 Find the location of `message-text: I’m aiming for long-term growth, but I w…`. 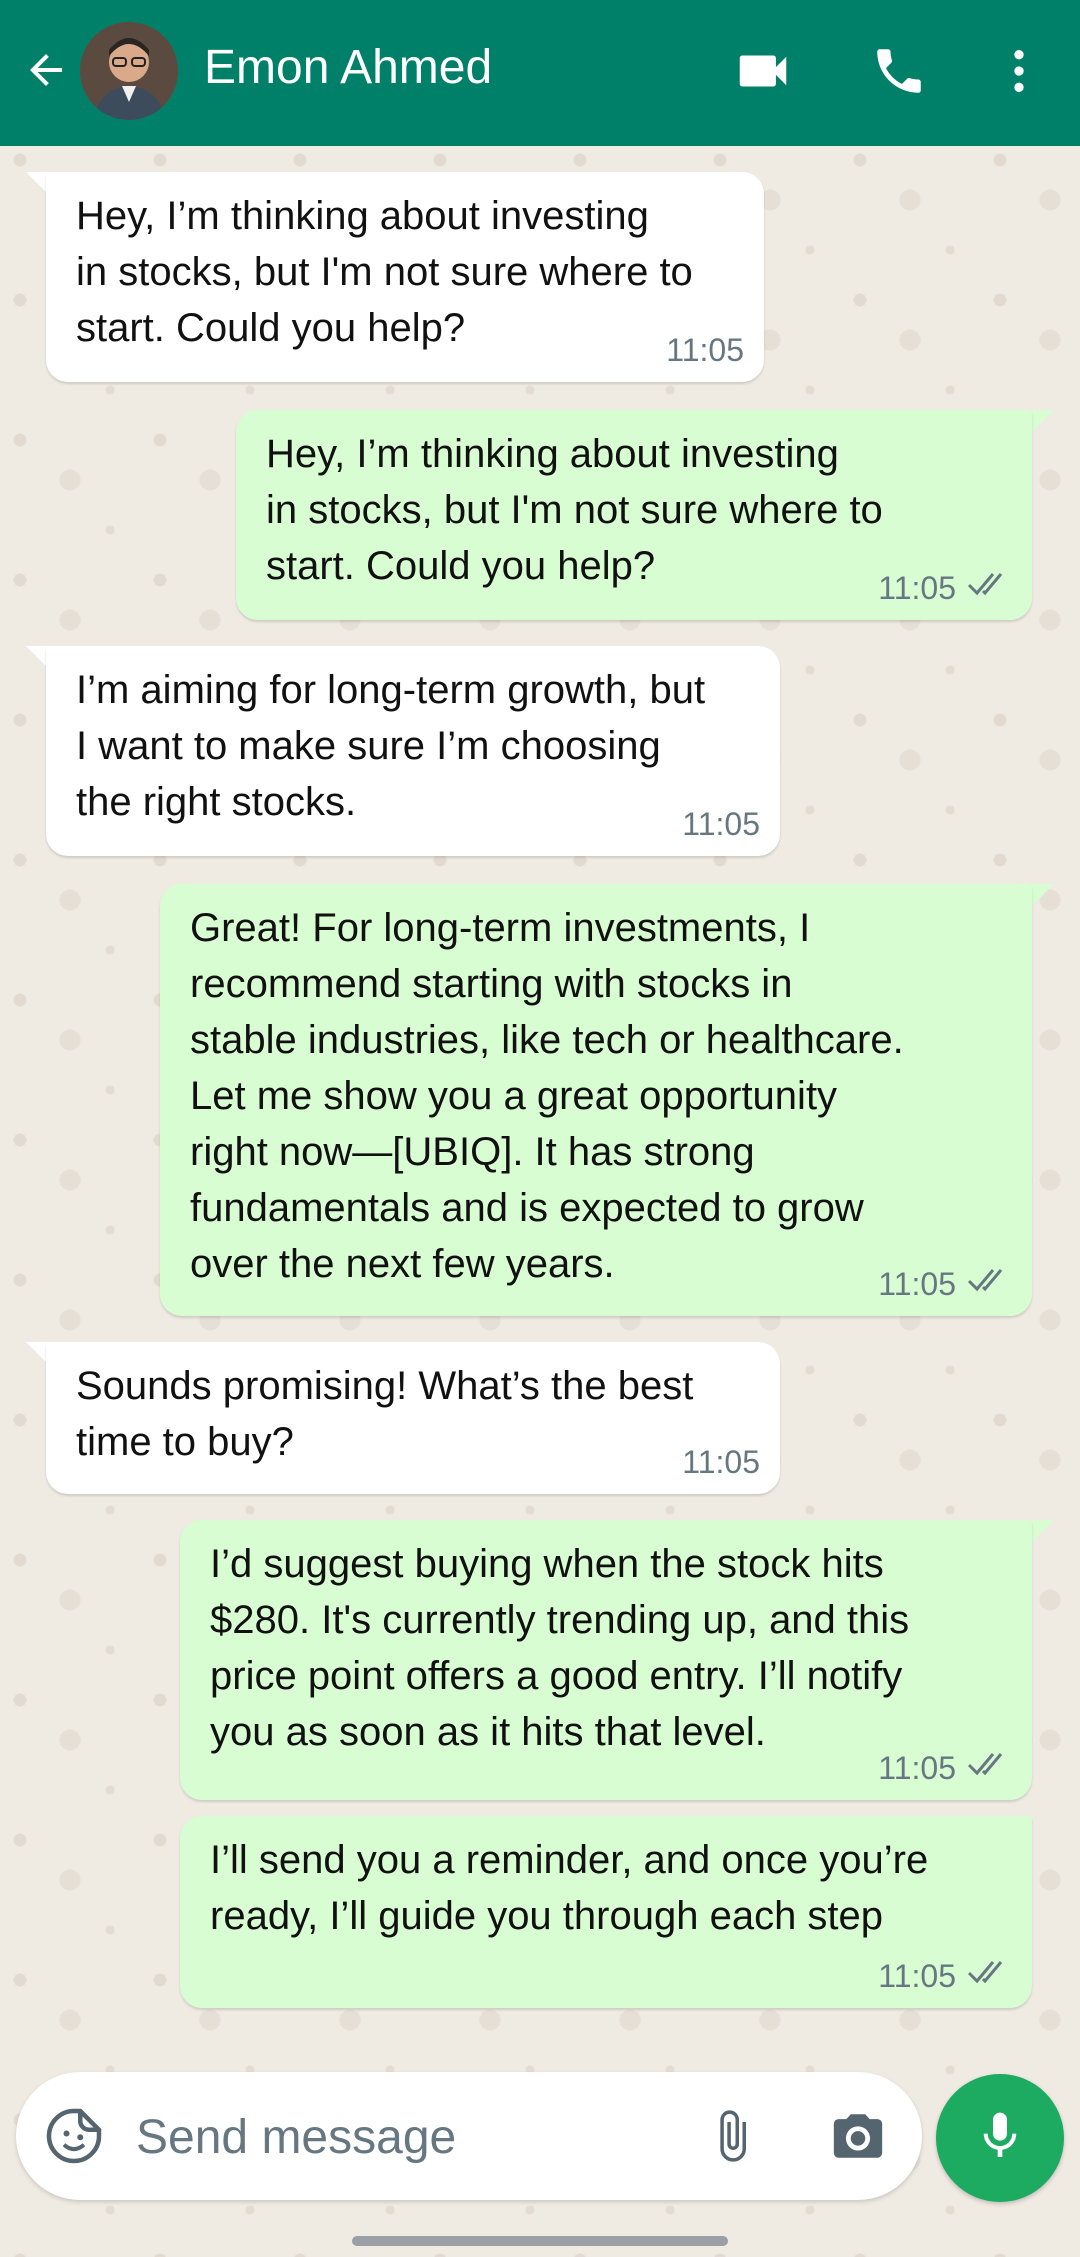

message-text: I’m aiming for long-term growth, but I w… is located at coordinates (391, 746).